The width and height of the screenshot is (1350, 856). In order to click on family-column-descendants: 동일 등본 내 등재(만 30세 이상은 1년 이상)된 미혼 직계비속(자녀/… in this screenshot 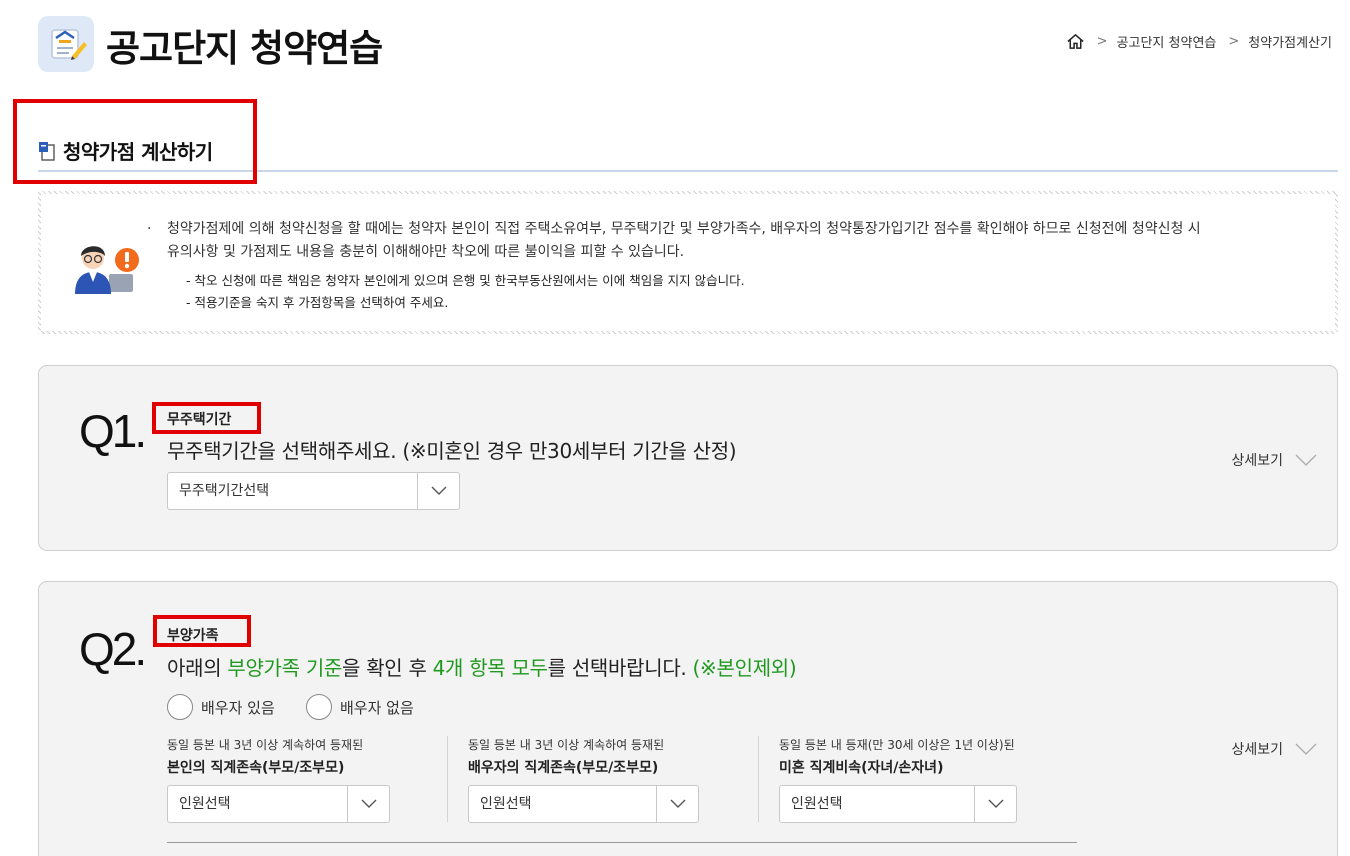, I will do `click(897, 756)`.